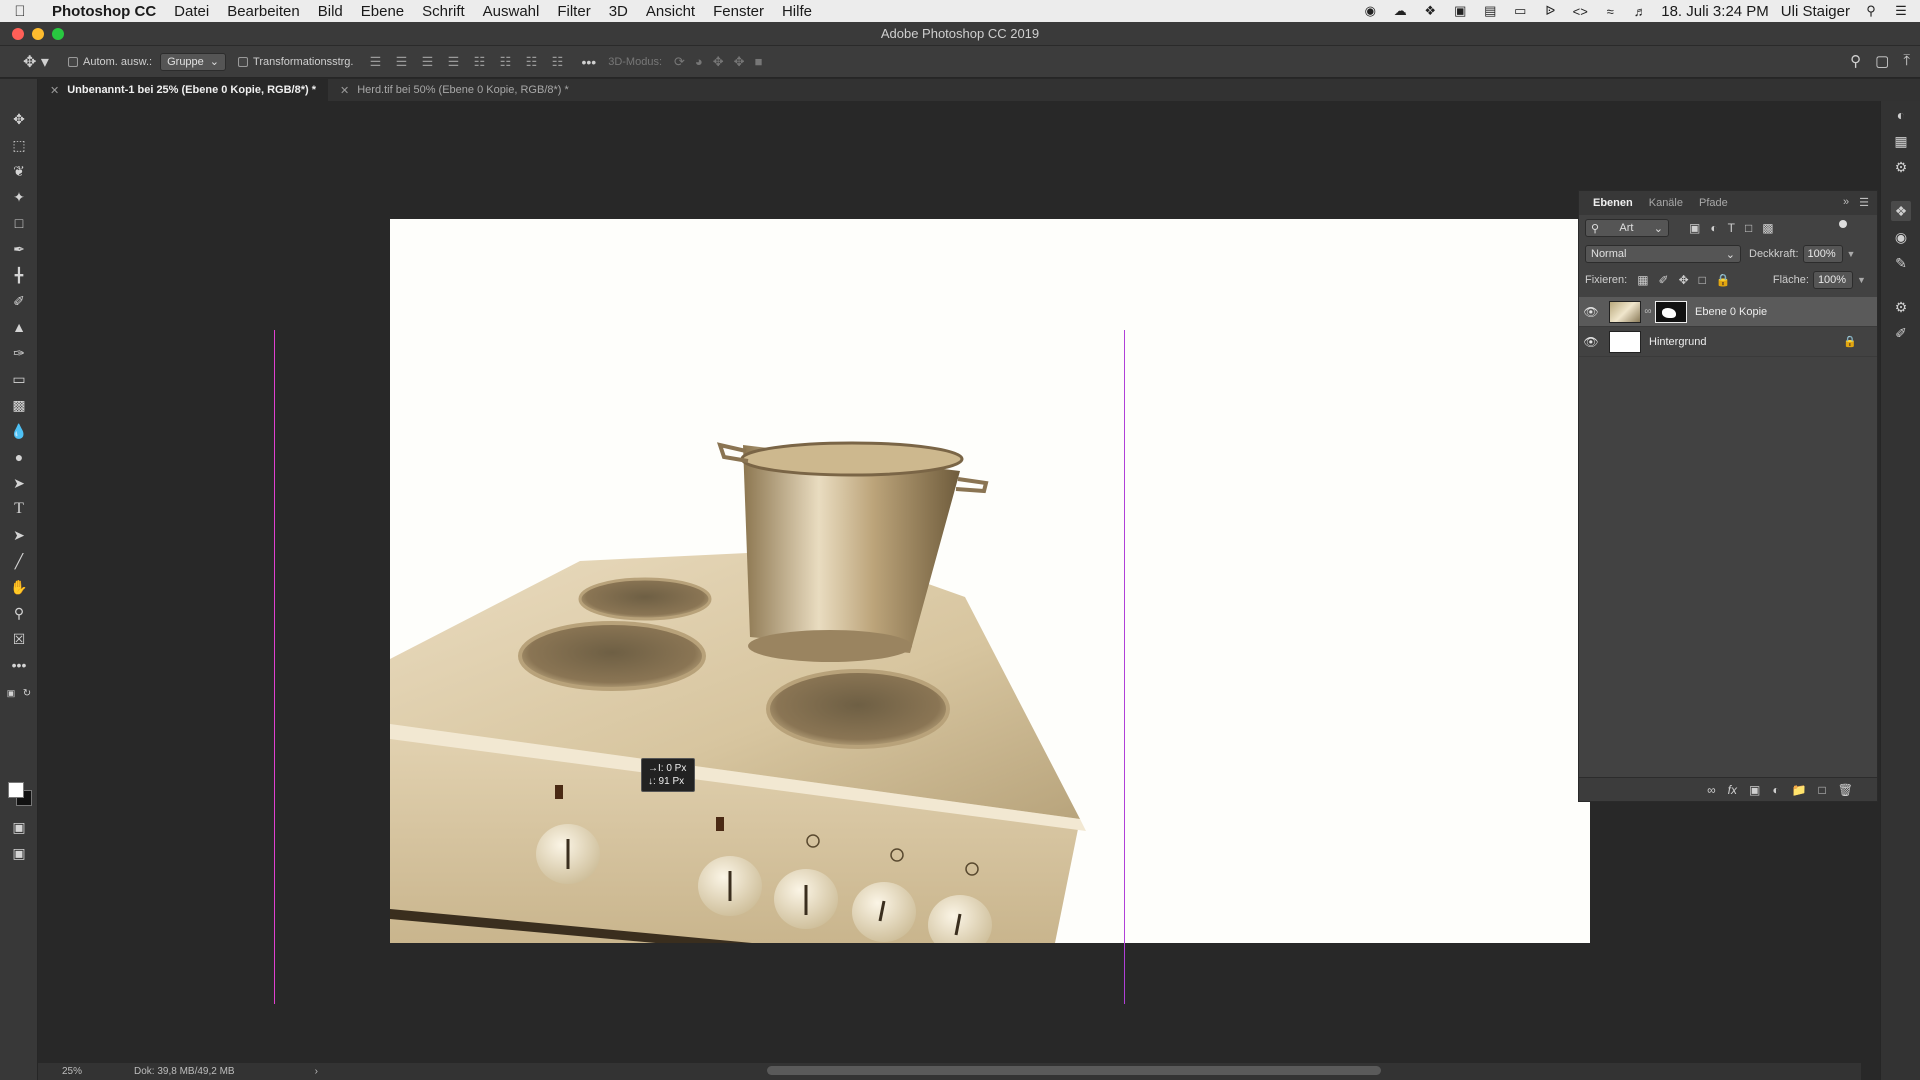  I want to click on transform-controls-option: Transformationsstrg., so click(295, 62).